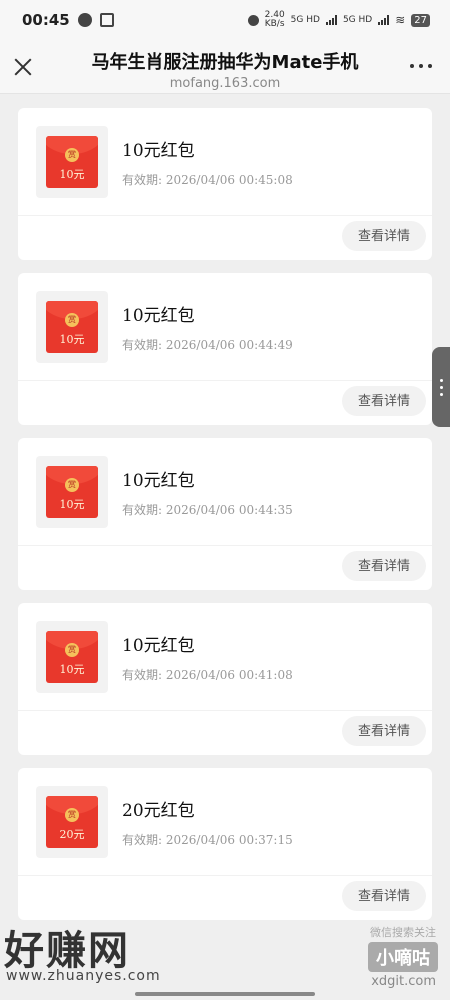  Describe the element at coordinates (106, 20) in the screenshot. I see `app-notification-icon` at that location.